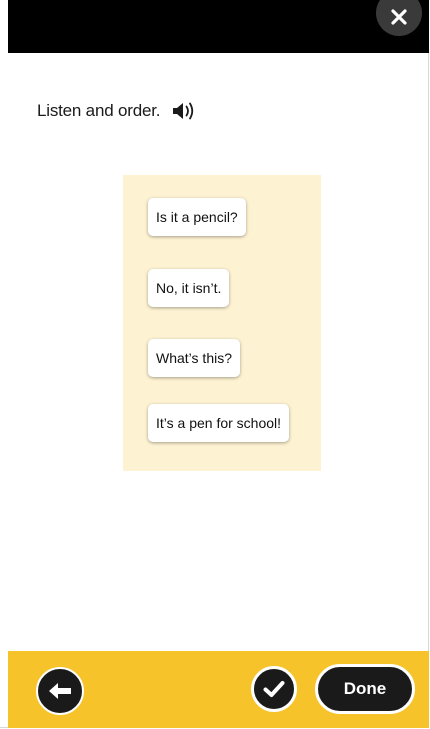  What do you see at coordinates (194, 358) in the screenshot?
I see `sentence-card: What’s this?` at bounding box center [194, 358].